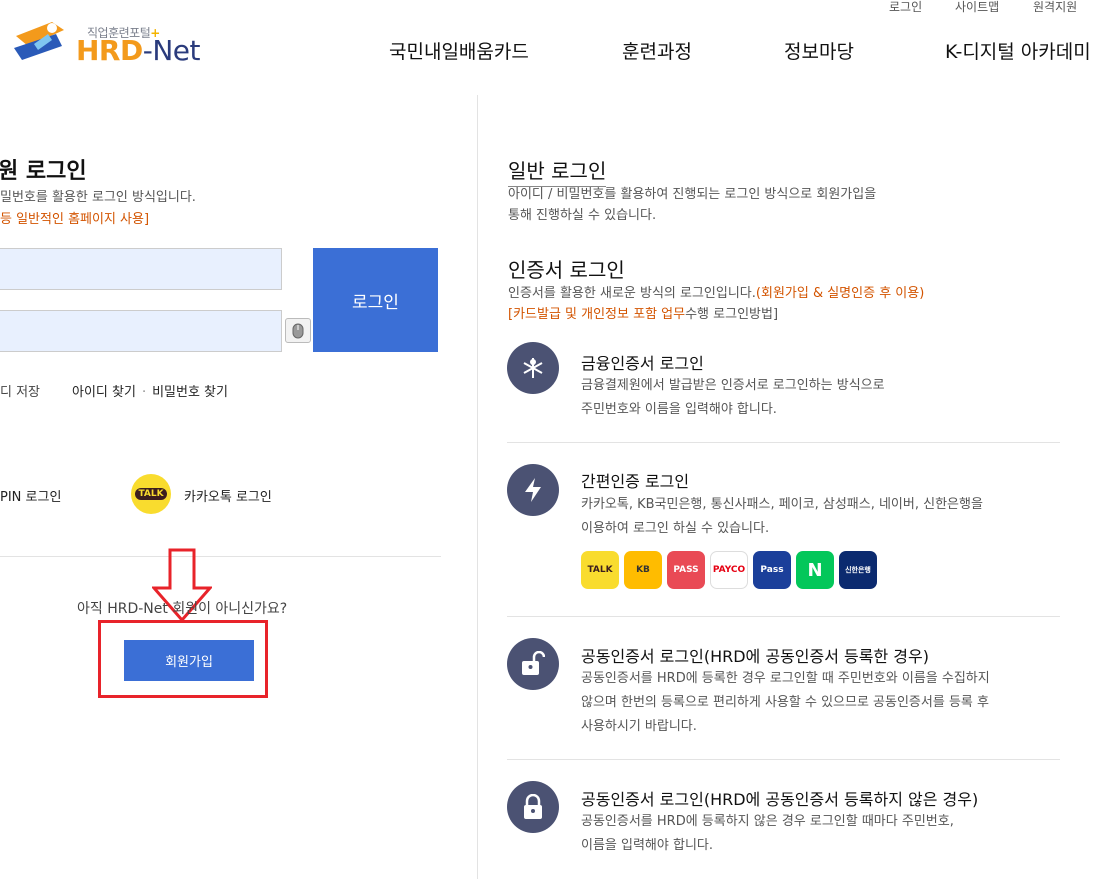 This screenshot has width=1112, height=879. I want to click on financial-cert-icon, so click(533, 368).